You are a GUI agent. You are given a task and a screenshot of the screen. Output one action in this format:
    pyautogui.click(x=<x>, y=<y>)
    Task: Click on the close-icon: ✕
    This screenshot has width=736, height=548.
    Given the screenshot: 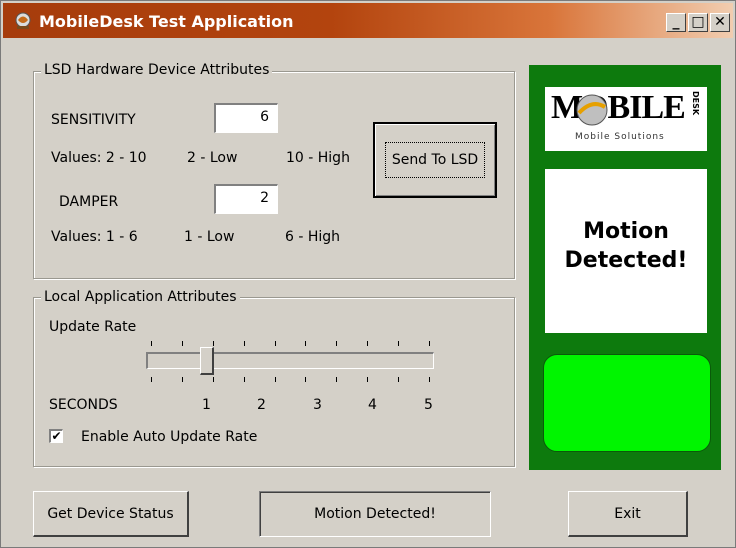 What is the action you would take?
    pyautogui.click(x=720, y=22)
    